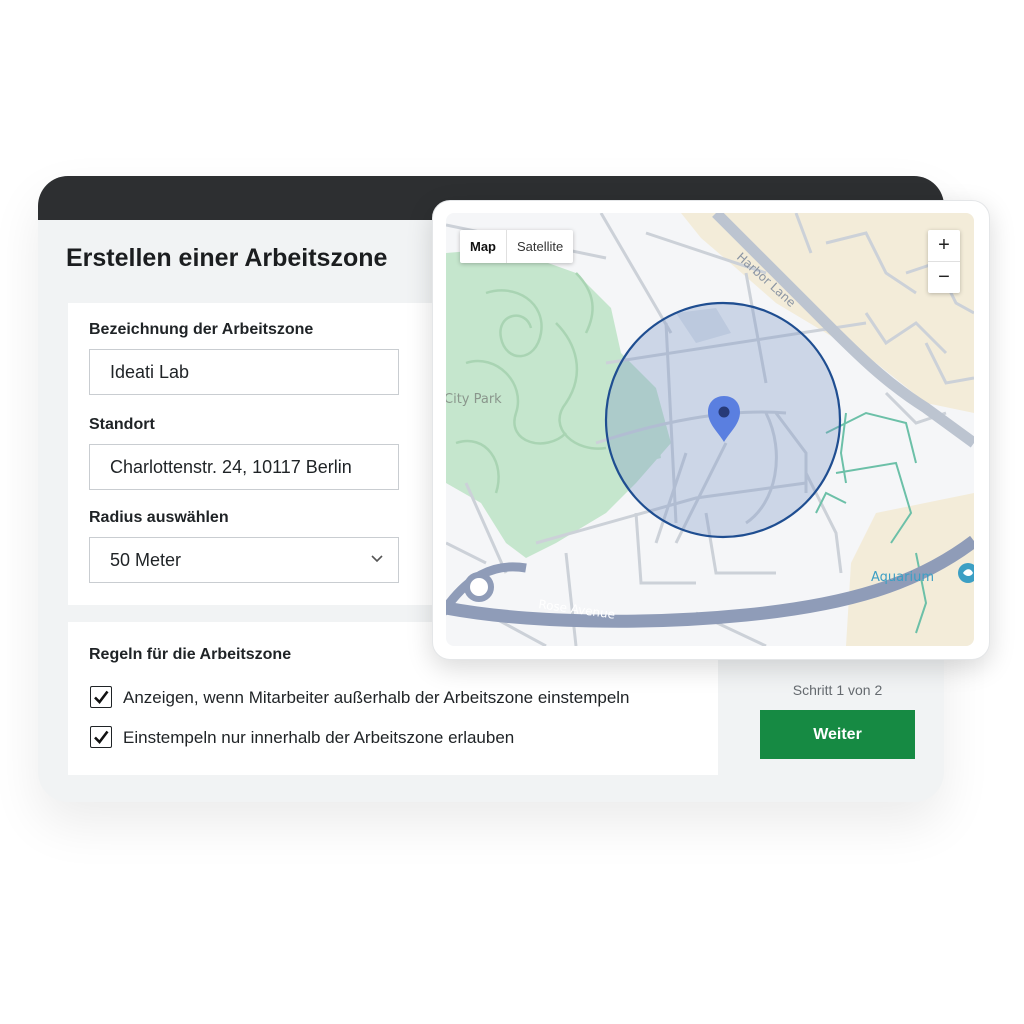 The image size is (1024, 1024). What do you see at coordinates (474, 399) in the screenshot?
I see `city-park-label: City Park` at bounding box center [474, 399].